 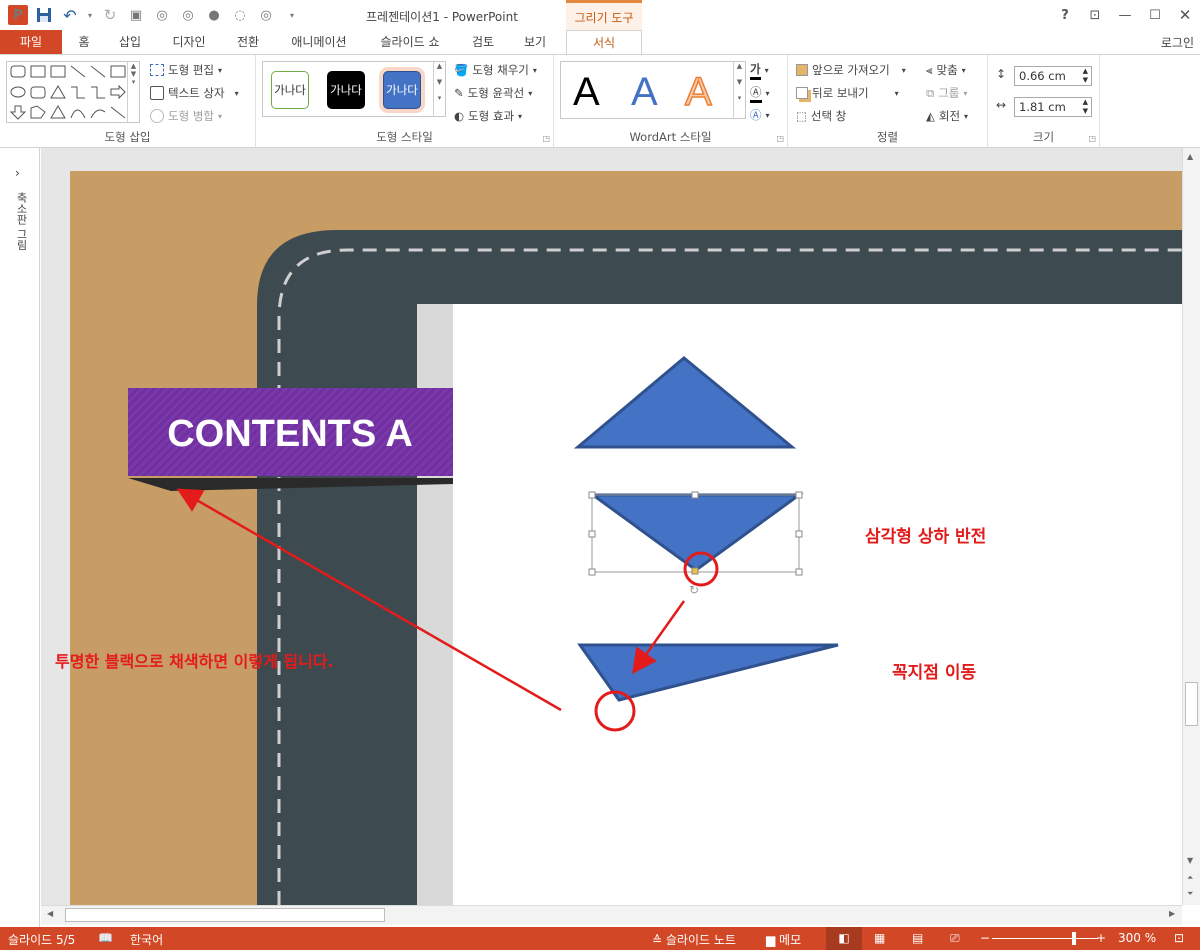 What do you see at coordinates (493, 93) in the screenshot?
I see `shape-outline-button: ✎ 도형 윤곽선 ▾` at bounding box center [493, 93].